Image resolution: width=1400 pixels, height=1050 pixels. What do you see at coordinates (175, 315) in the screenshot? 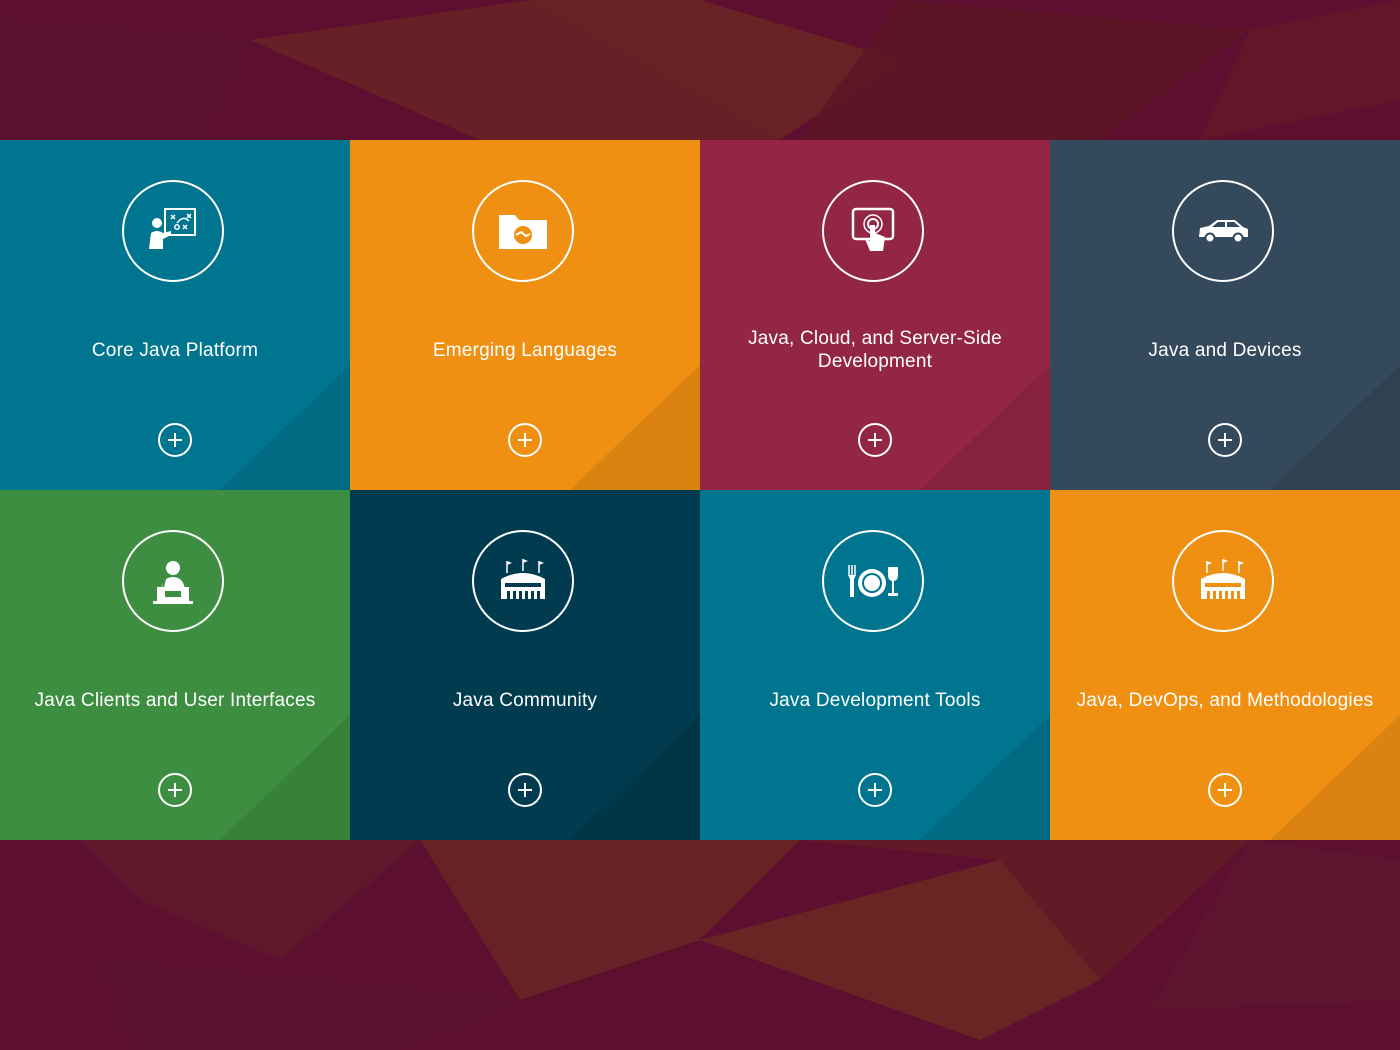
I see `tile-core-java-platform: Core Java Platform` at bounding box center [175, 315].